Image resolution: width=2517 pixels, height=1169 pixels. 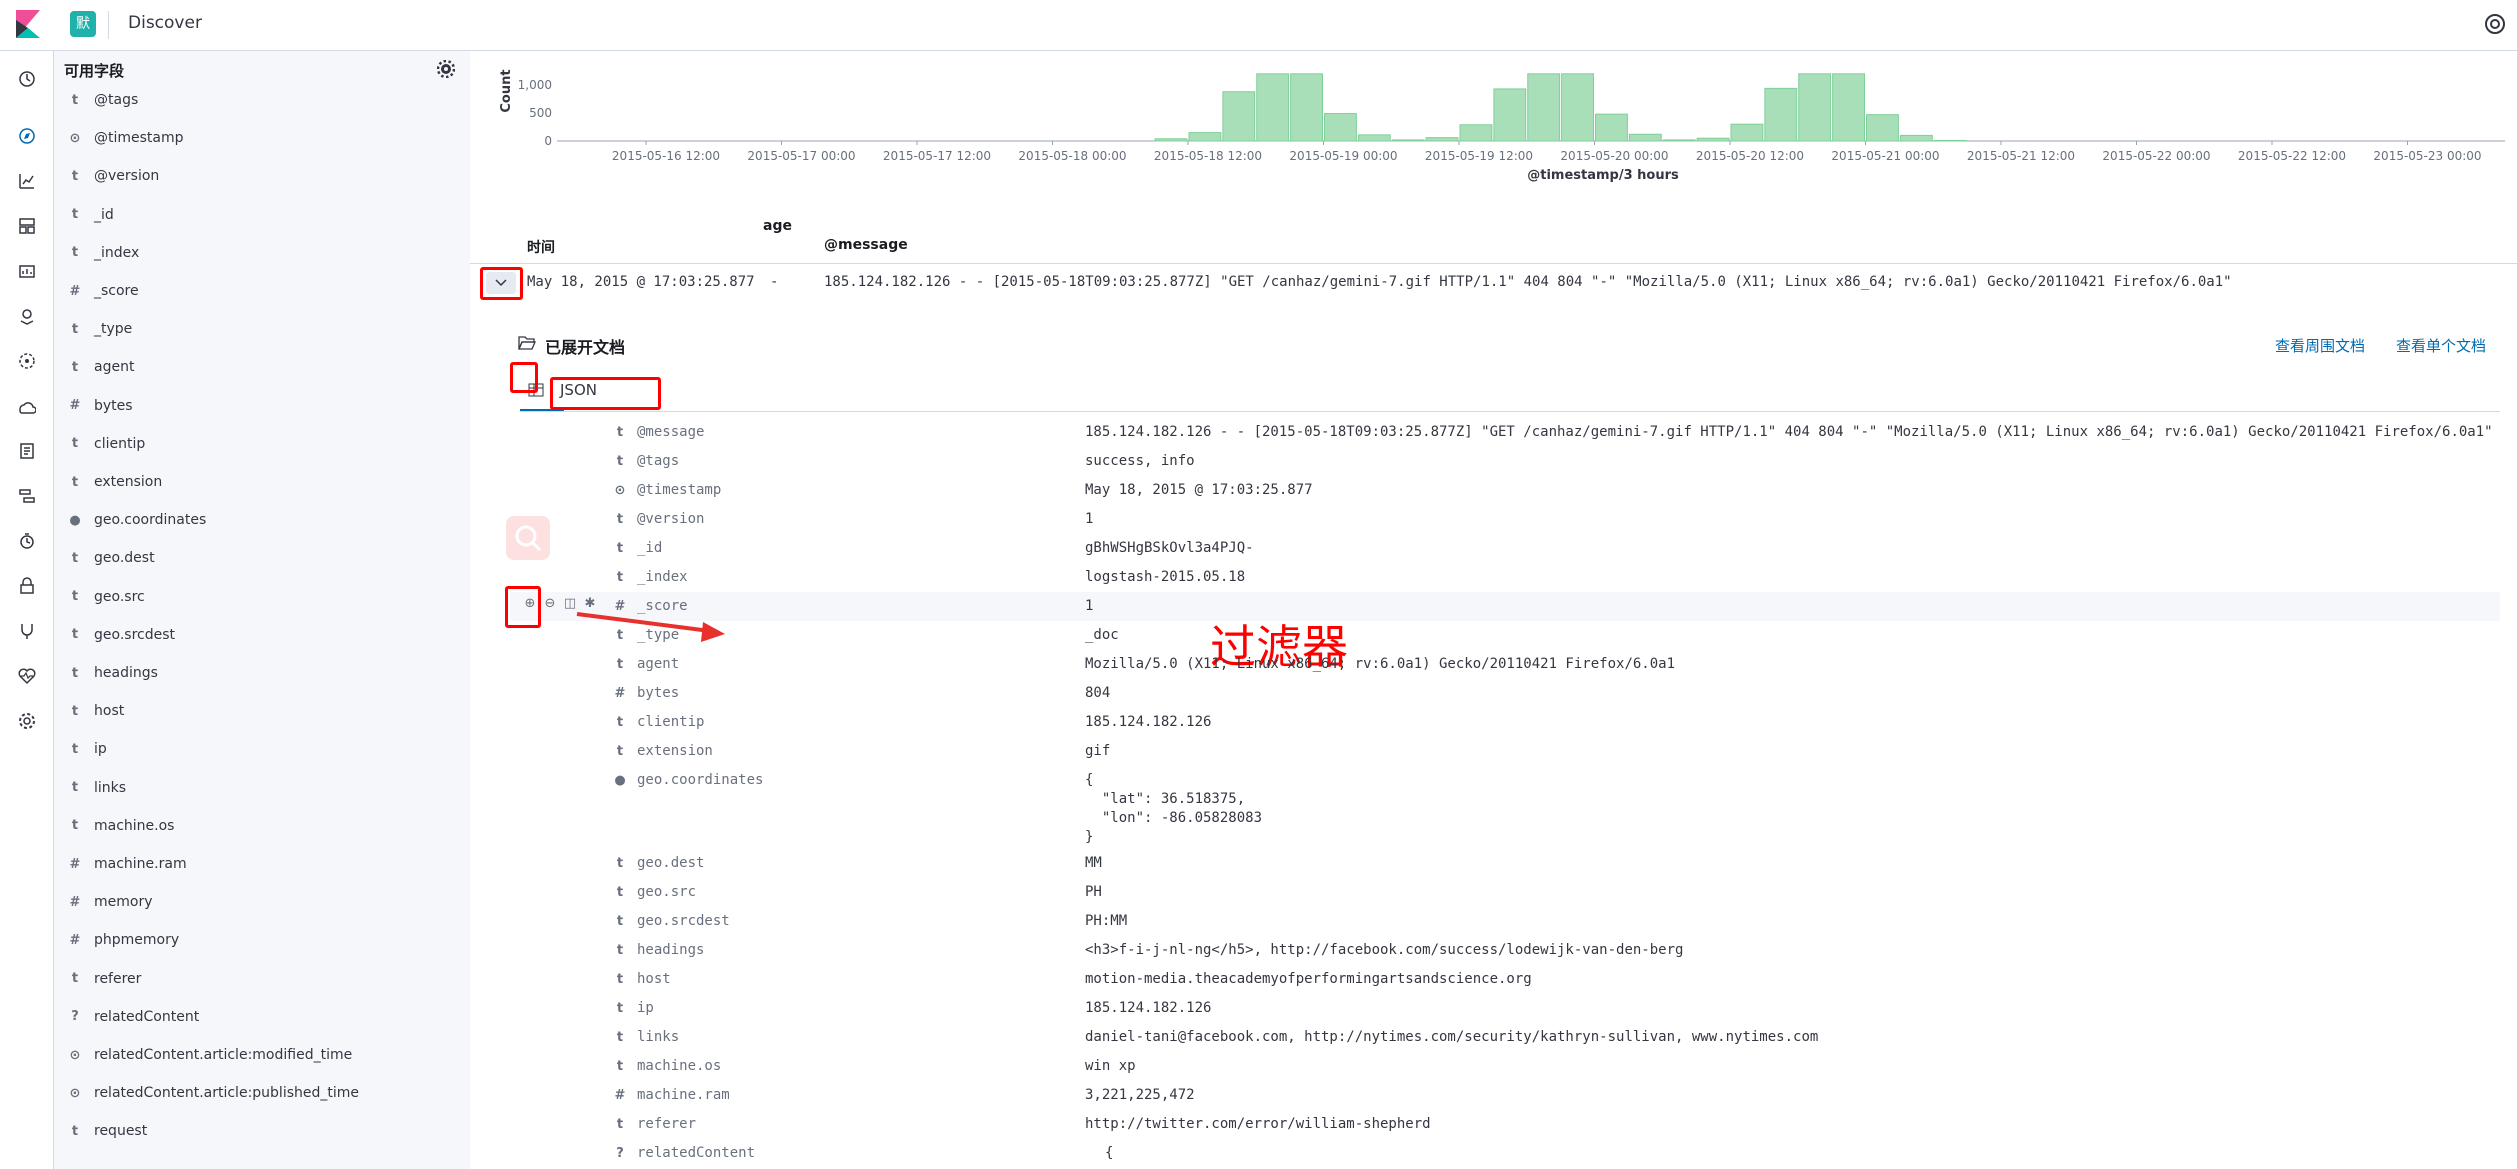 I want to click on doc-field-name: extension, so click(x=675, y=751).